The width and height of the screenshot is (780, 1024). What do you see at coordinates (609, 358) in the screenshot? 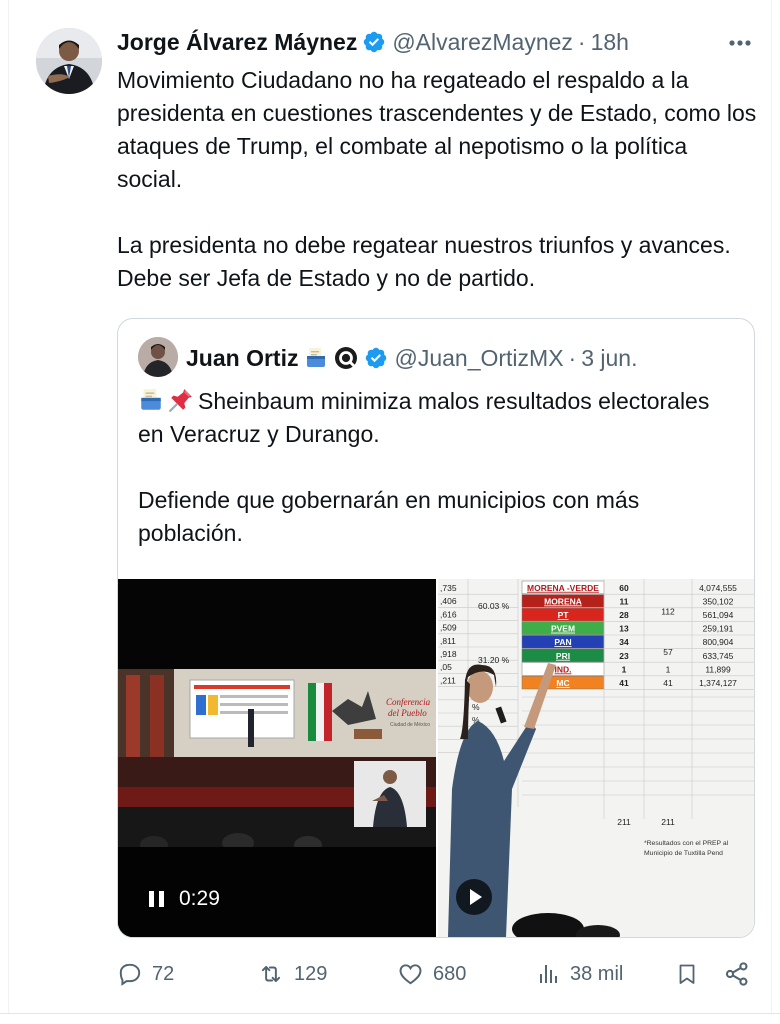
I see `quoted-timestamp: 3 jun.` at bounding box center [609, 358].